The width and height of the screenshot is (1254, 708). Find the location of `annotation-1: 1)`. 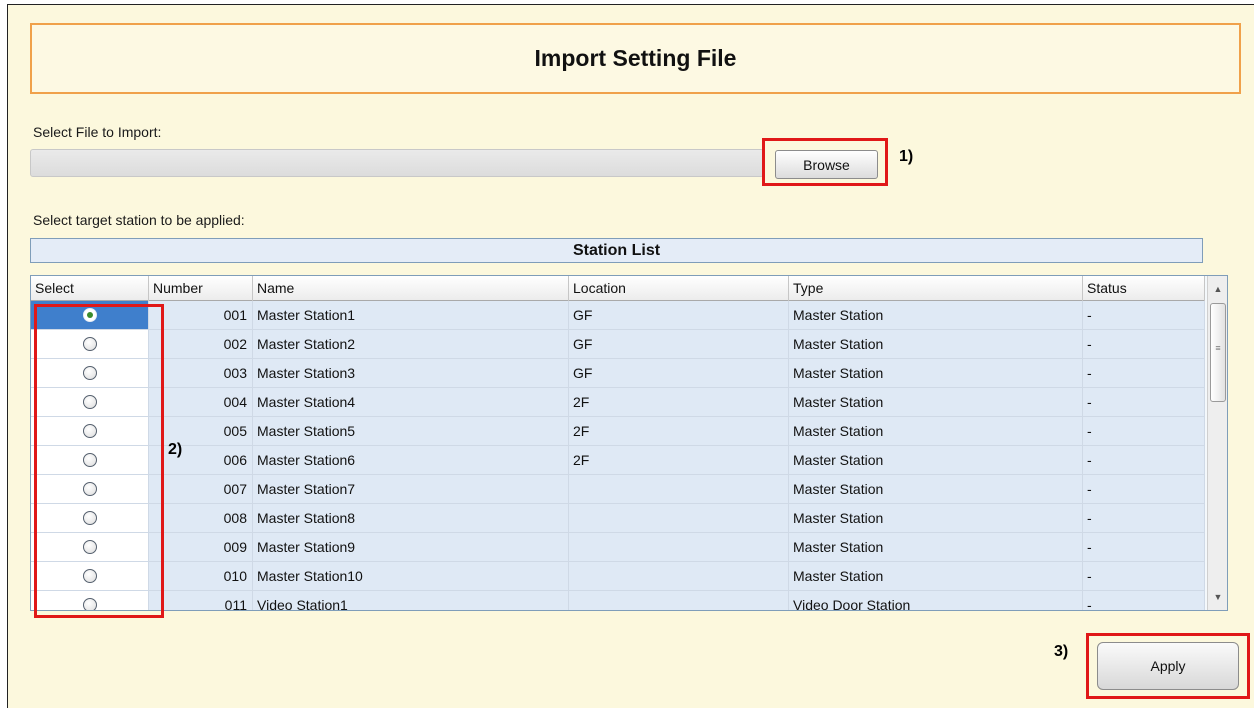

annotation-1: 1) is located at coordinates (906, 156).